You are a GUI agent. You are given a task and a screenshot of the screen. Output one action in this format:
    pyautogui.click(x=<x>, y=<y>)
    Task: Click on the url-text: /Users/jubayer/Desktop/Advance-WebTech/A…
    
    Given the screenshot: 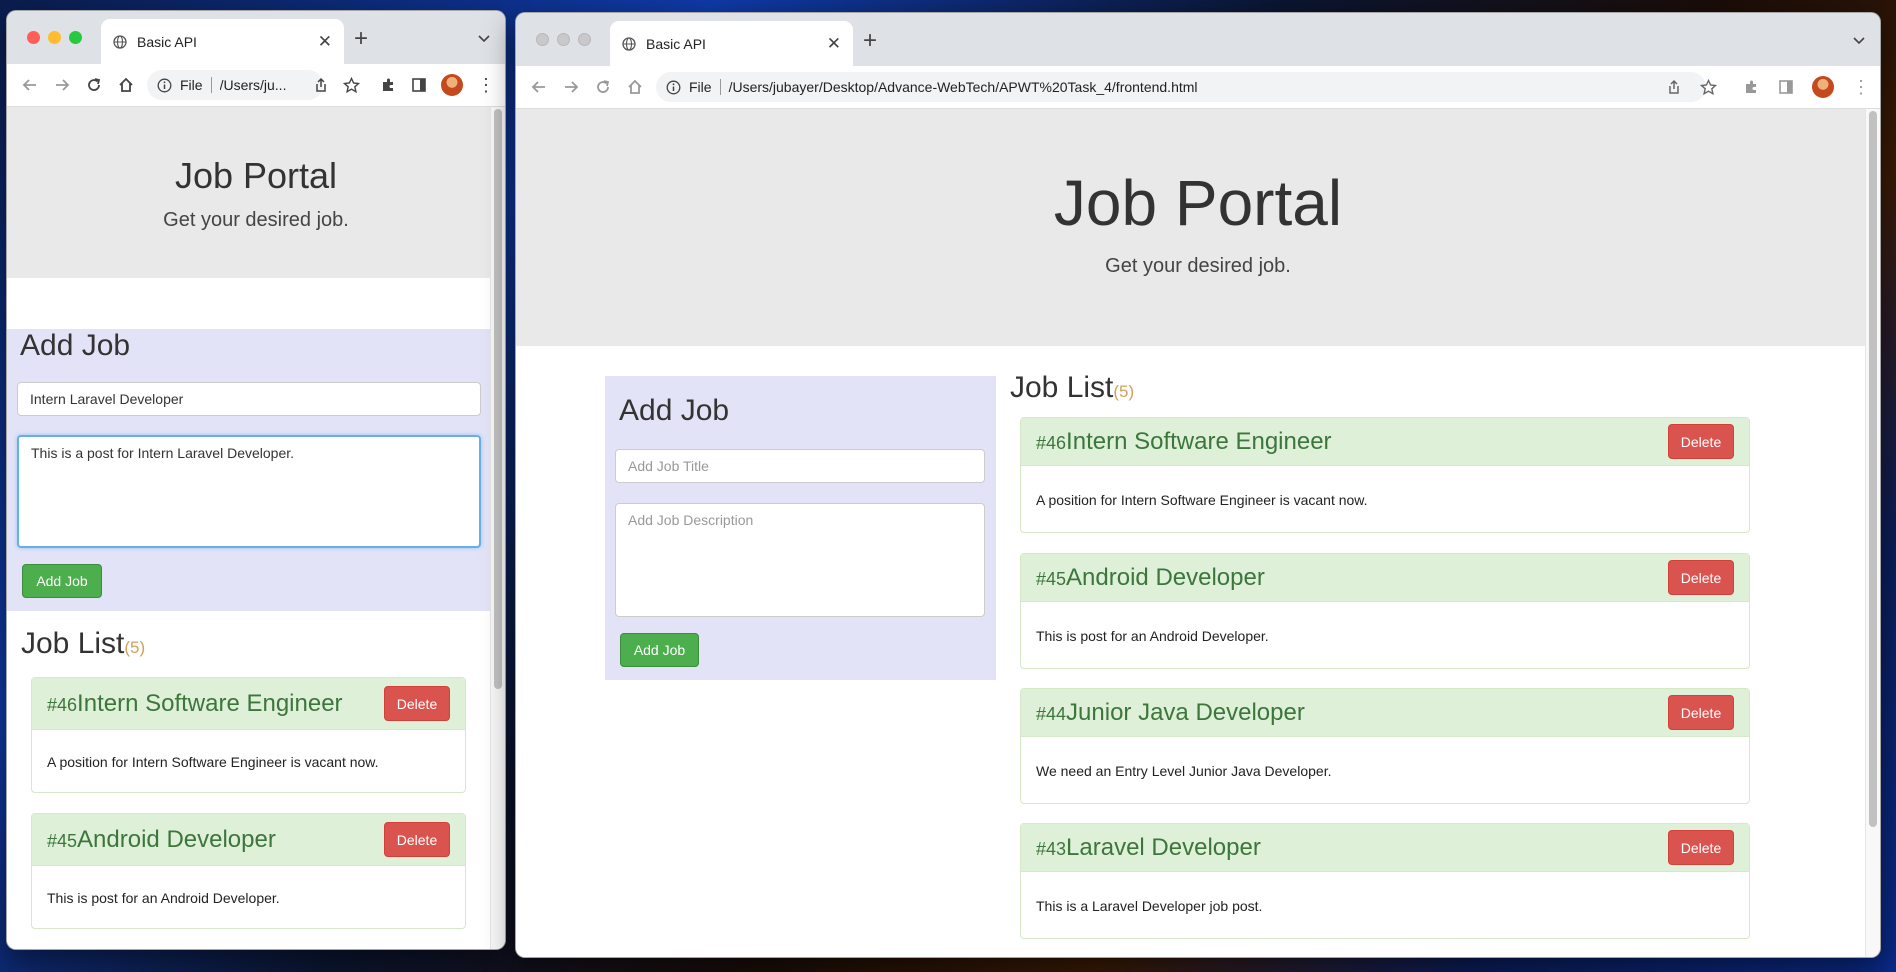 What is the action you would take?
    pyautogui.click(x=963, y=87)
    